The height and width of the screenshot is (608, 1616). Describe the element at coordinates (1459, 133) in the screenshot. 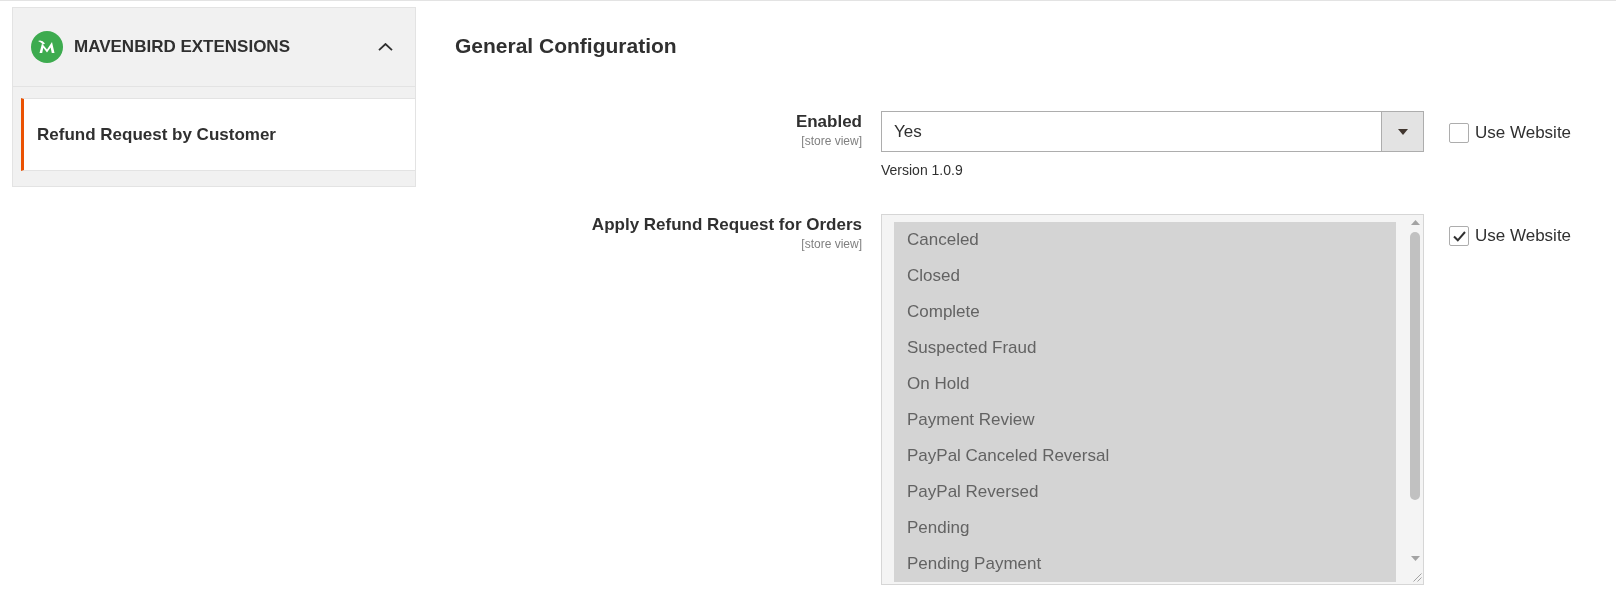

I see `checkbox` at that location.